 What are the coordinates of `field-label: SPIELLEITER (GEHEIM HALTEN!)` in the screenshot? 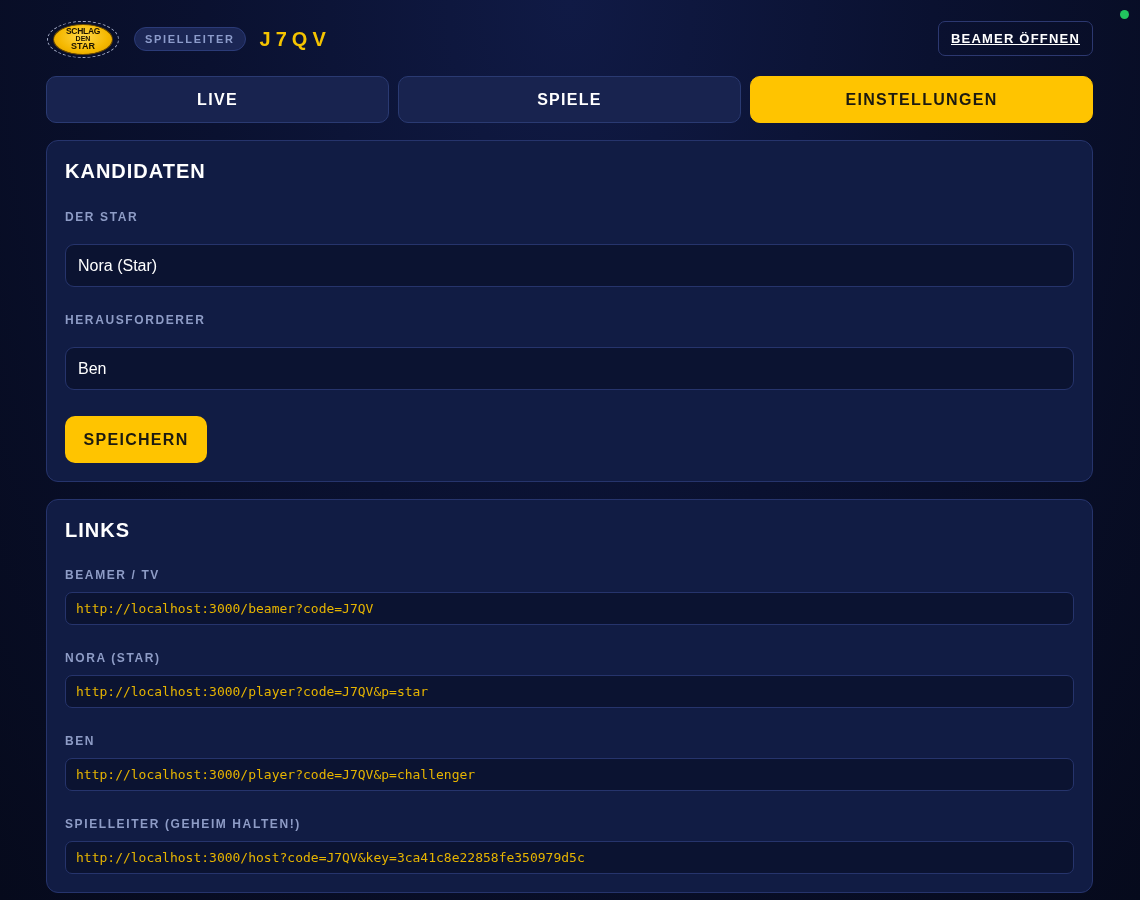 It's located at (183, 824).